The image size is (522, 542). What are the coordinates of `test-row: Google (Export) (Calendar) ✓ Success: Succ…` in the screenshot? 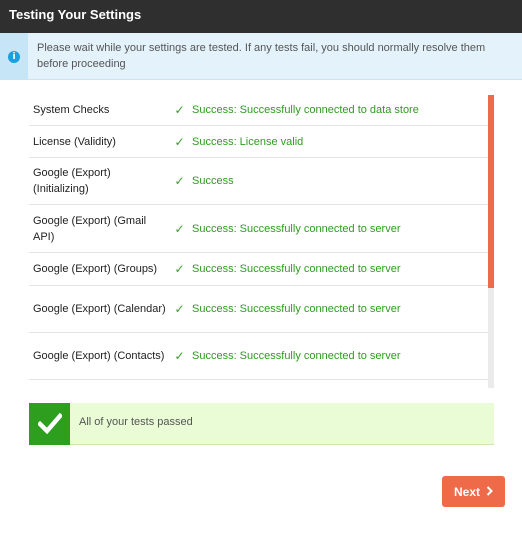 It's located at (258, 309).